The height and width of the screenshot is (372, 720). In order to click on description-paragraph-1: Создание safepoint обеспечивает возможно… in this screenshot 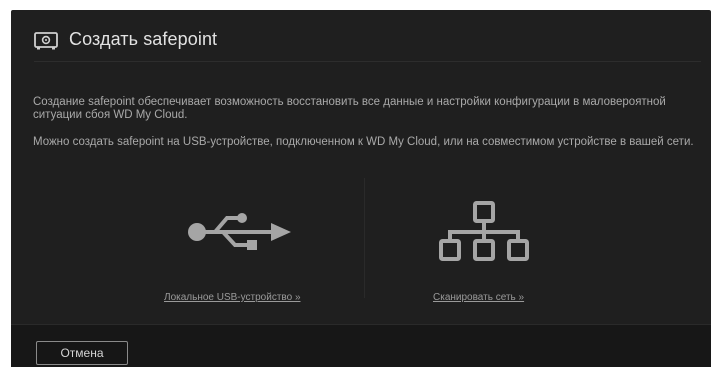, I will do `click(349, 108)`.